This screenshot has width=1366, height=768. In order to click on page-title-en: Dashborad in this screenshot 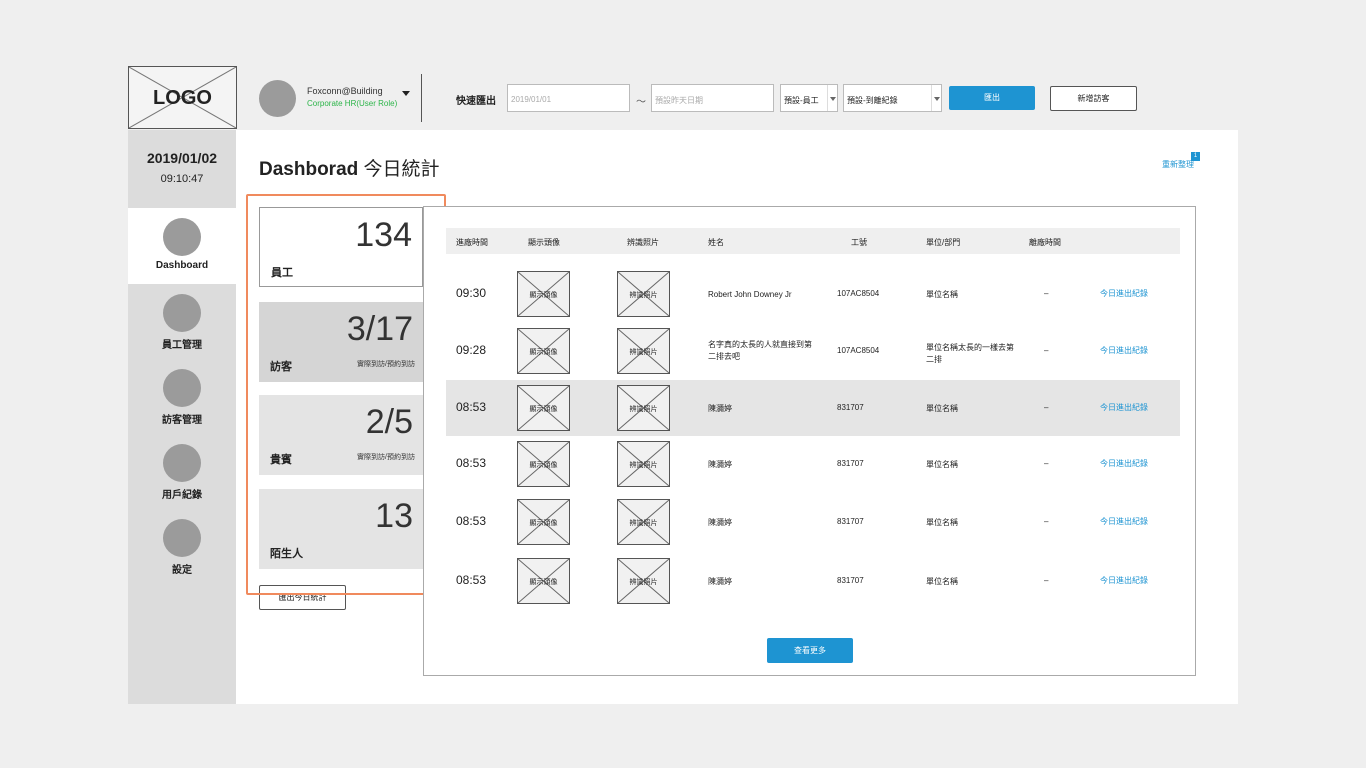, I will do `click(309, 169)`.